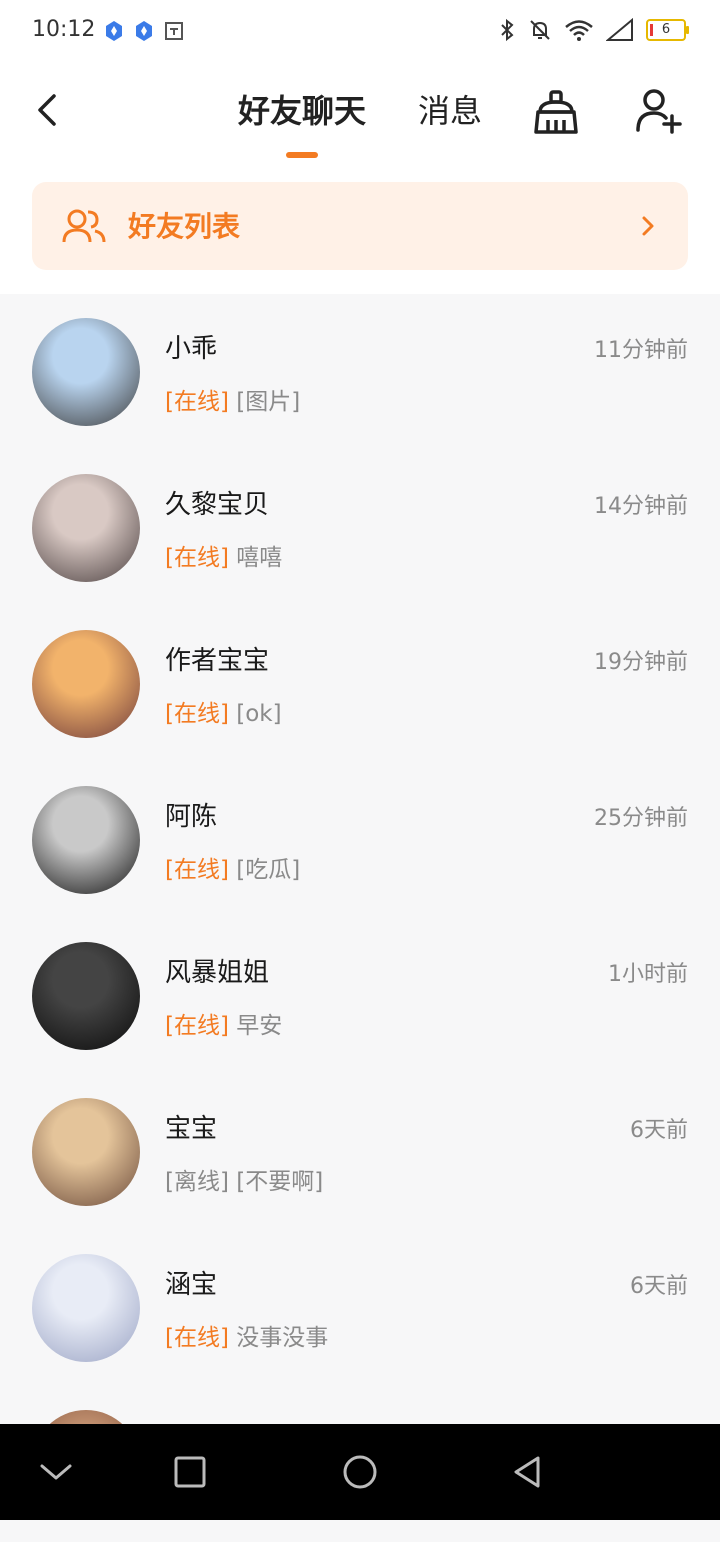  What do you see at coordinates (184, 226) in the screenshot?
I see `friend-list-label: 好友列表` at bounding box center [184, 226].